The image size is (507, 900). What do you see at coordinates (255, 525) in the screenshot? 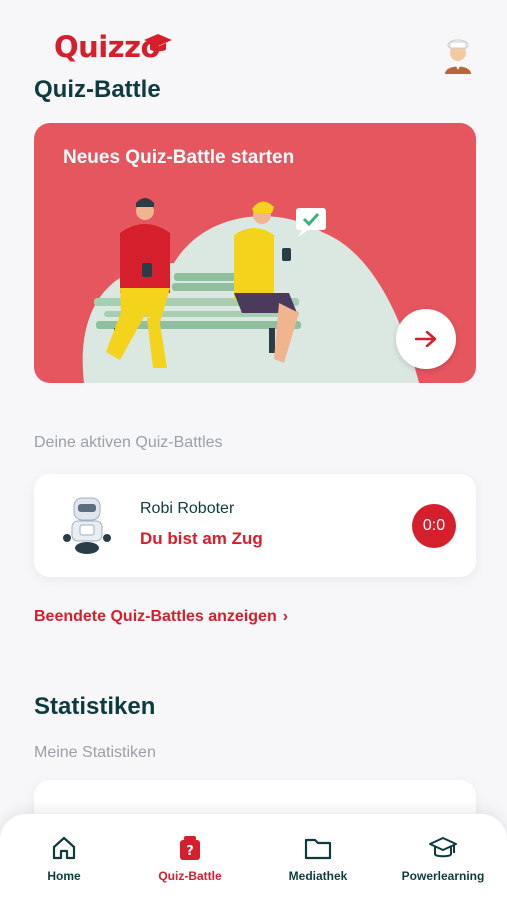
I see `active-battle-card: Robi Roboter Du bist am Zug 0:0` at bounding box center [255, 525].